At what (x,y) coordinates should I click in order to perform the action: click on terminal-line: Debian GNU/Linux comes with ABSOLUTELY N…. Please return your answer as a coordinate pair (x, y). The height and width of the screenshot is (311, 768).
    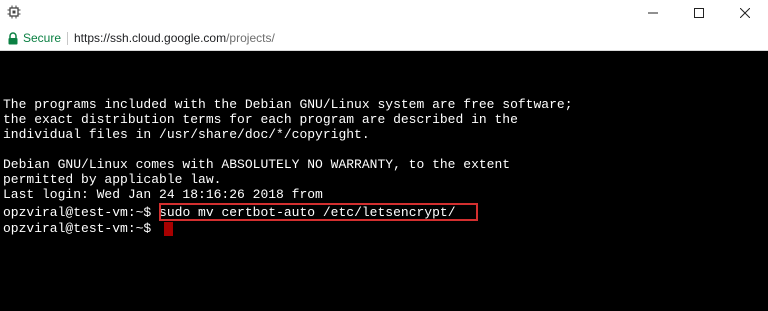
    Looking at the image, I should click on (257, 164).